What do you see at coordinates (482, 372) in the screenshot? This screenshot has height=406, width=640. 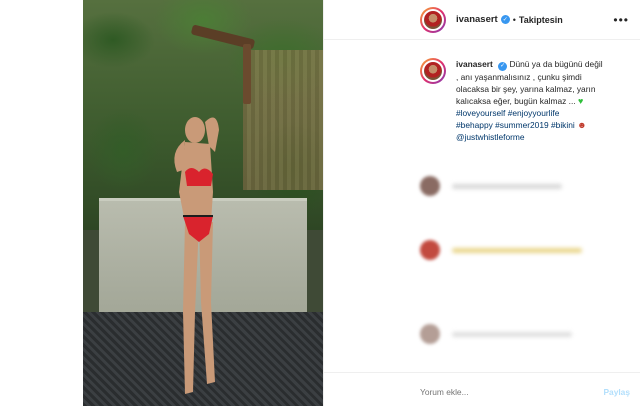 I see `divider` at bounding box center [482, 372].